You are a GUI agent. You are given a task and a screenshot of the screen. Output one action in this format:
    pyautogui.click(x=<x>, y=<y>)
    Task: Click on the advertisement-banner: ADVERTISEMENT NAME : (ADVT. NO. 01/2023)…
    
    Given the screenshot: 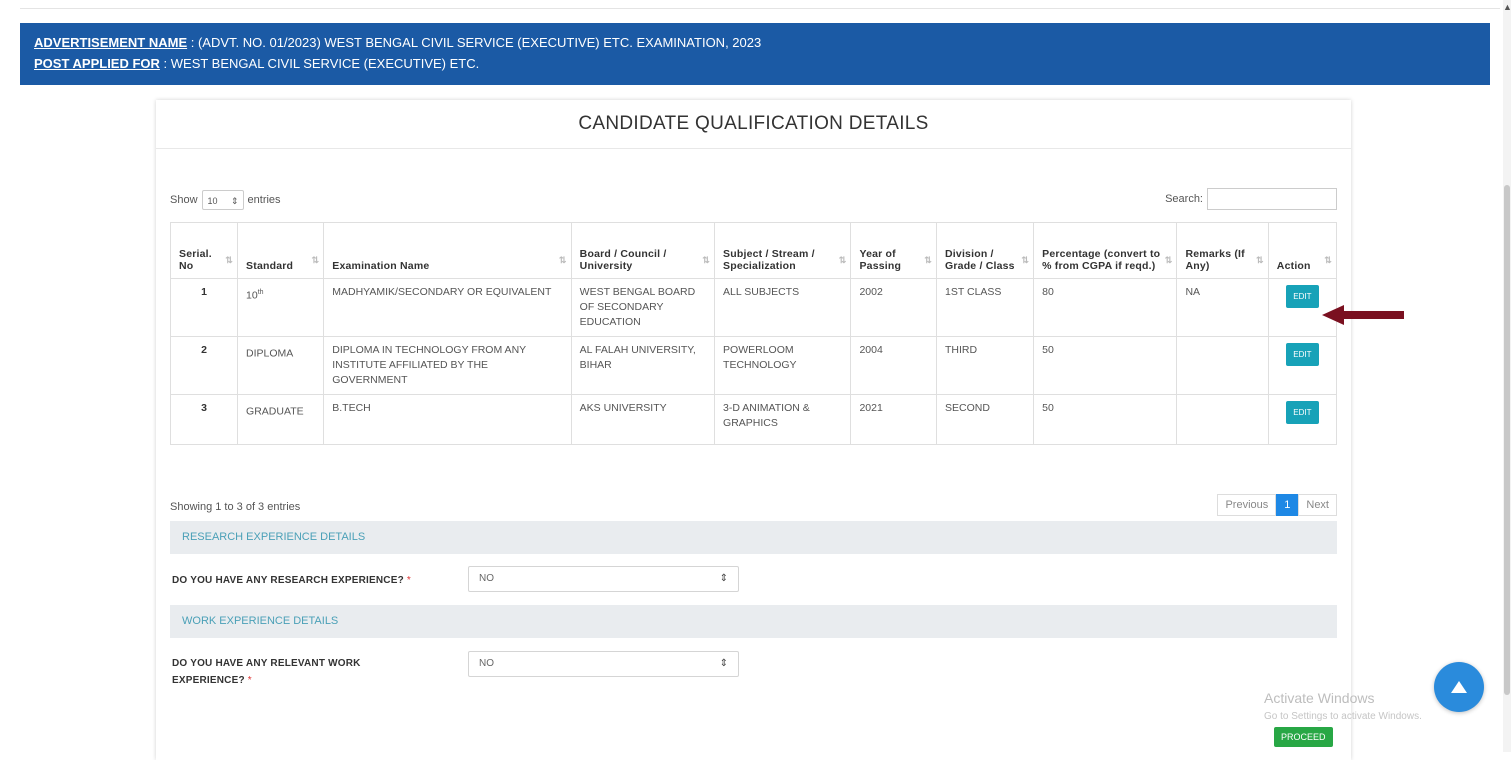 What is the action you would take?
    pyautogui.click(x=755, y=54)
    